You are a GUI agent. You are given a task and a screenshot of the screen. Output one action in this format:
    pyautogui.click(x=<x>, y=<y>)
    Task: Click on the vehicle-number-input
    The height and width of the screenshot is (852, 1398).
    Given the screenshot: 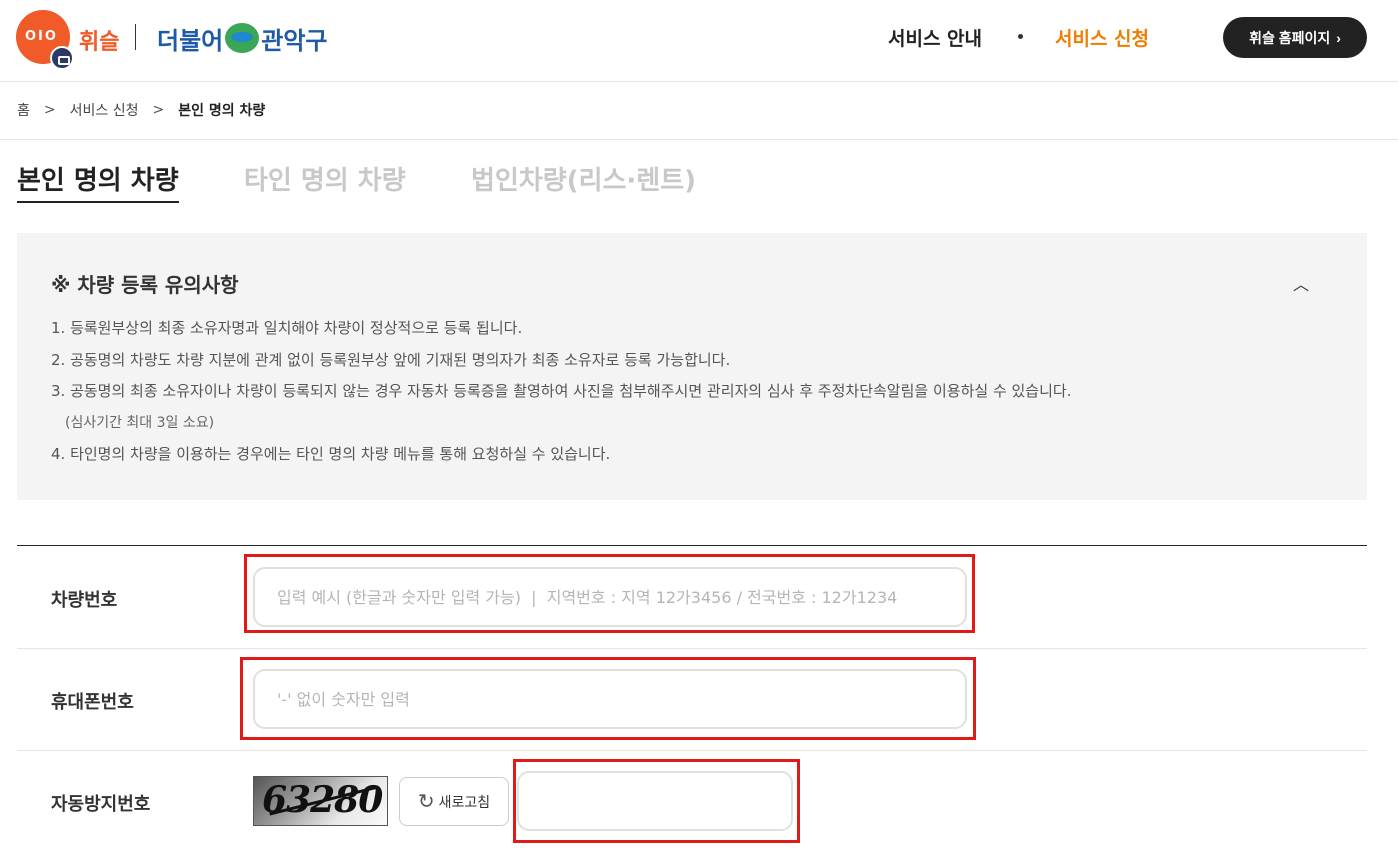 What is the action you would take?
    pyautogui.click(x=610, y=597)
    